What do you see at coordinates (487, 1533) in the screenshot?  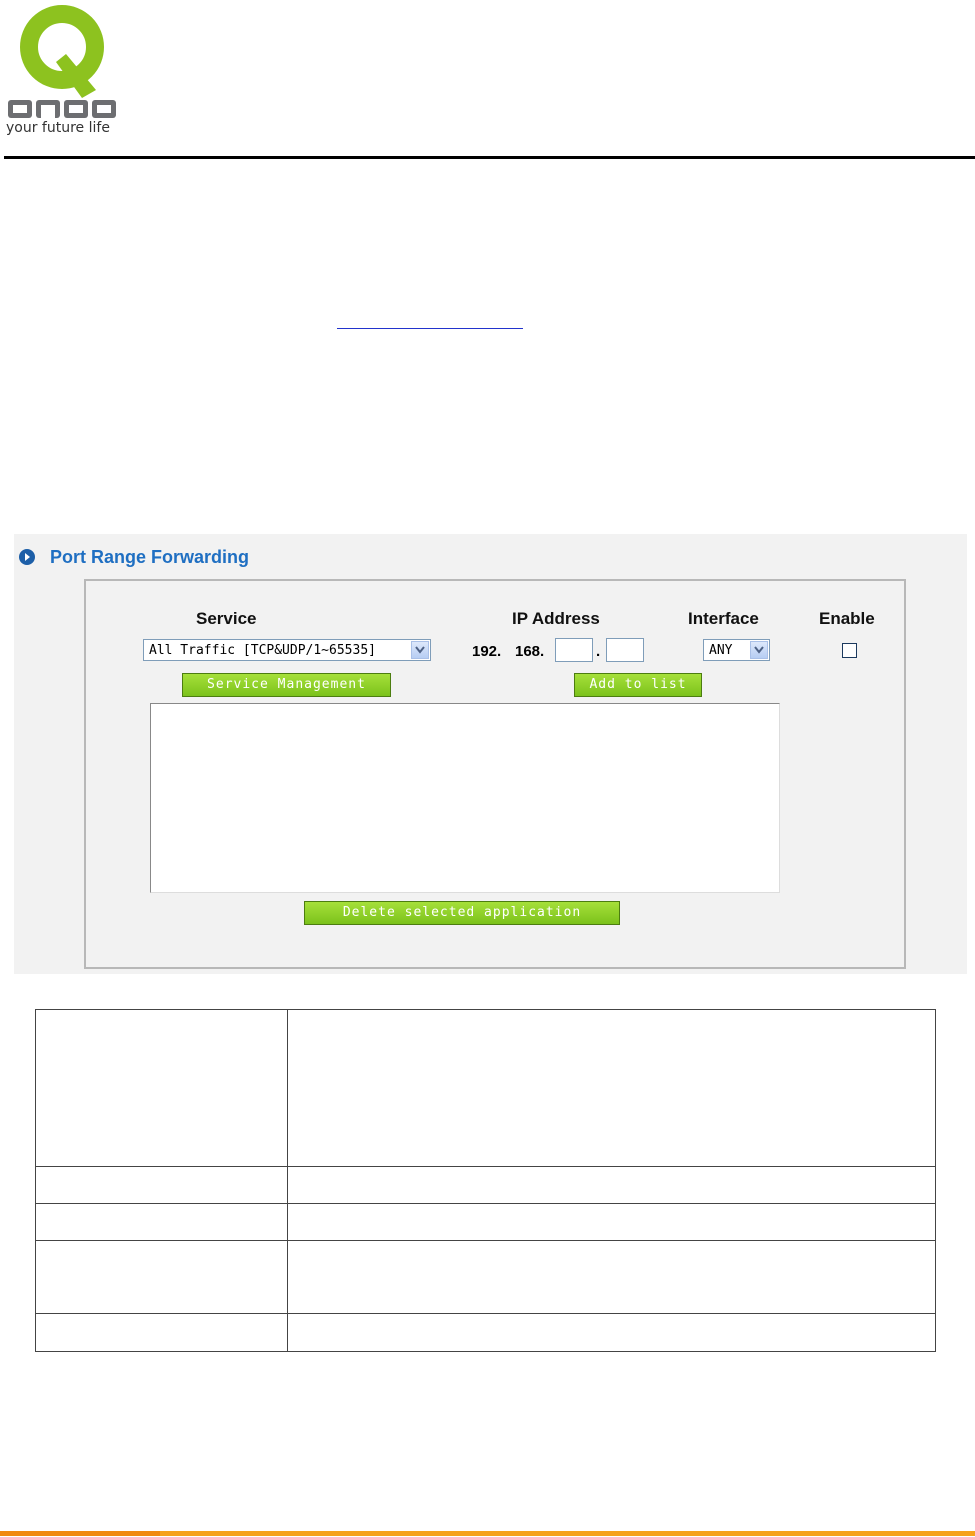 I see `footer-divider` at bounding box center [487, 1533].